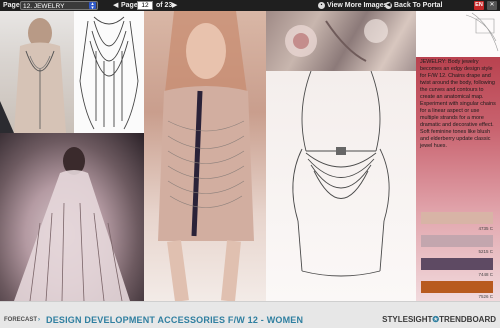 This screenshot has height=328, width=500. Describe the element at coordinates (109, 72) in the screenshot. I see `photo-chain-harness-sketch` at that location.